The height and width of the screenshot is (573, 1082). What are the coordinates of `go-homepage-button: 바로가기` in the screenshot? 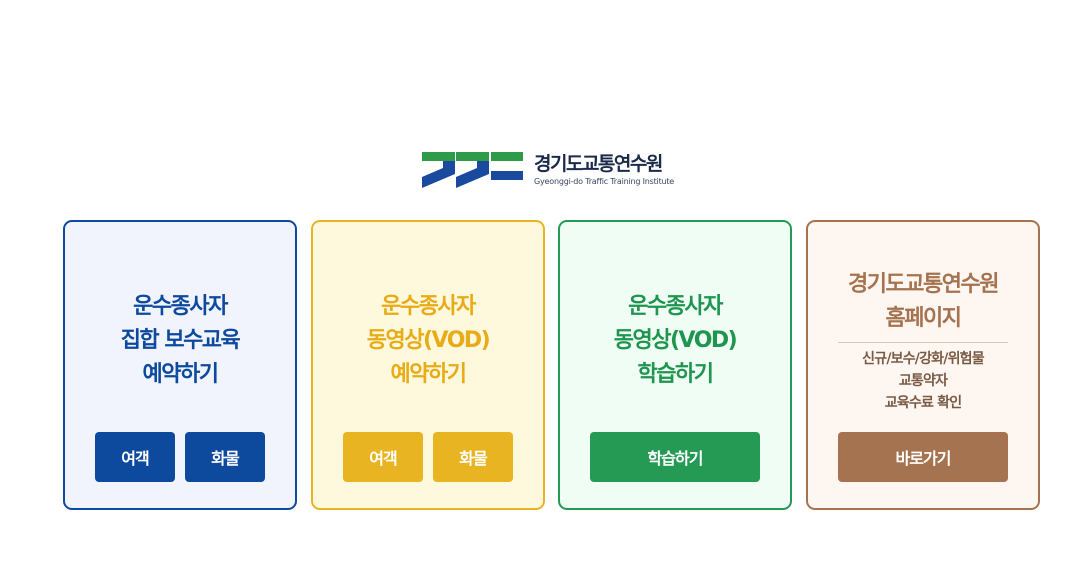 It's located at (923, 457).